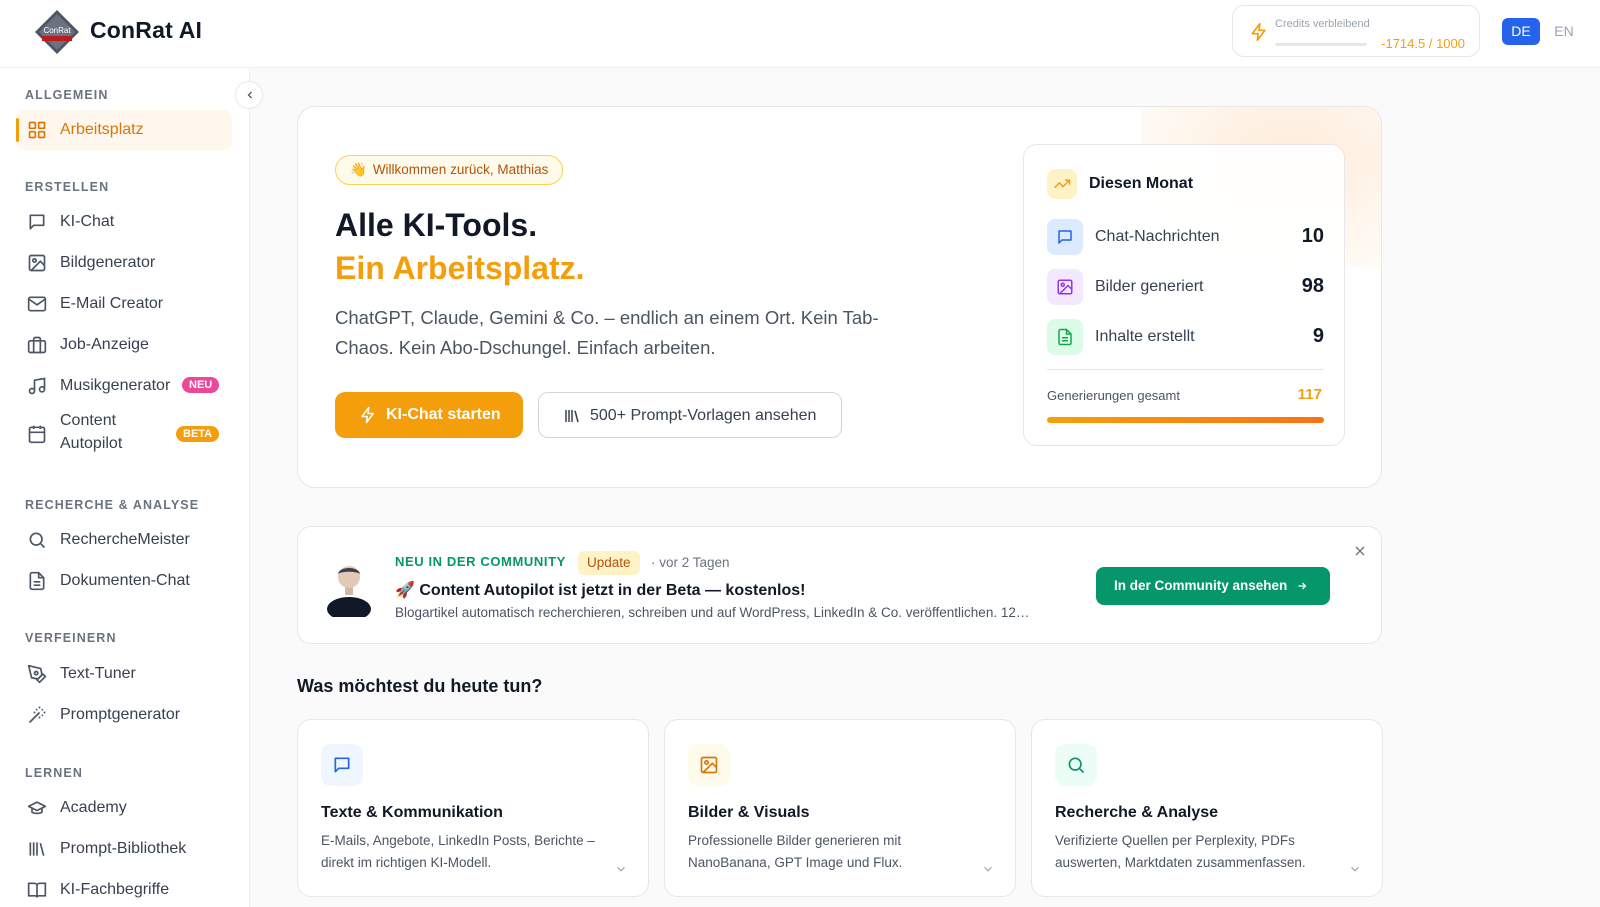 The width and height of the screenshot is (1600, 907). I want to click on sidebar-item-label: Content, so click(88, 420).